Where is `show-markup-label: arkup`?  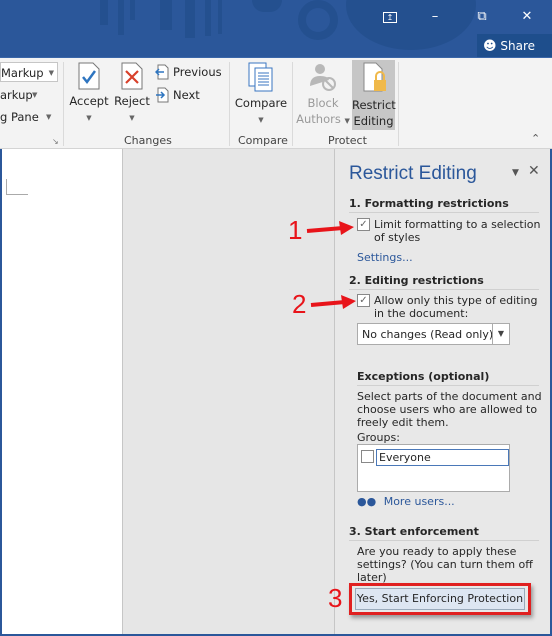 show-markup-label: arkup is located at coordinates (16, 95).